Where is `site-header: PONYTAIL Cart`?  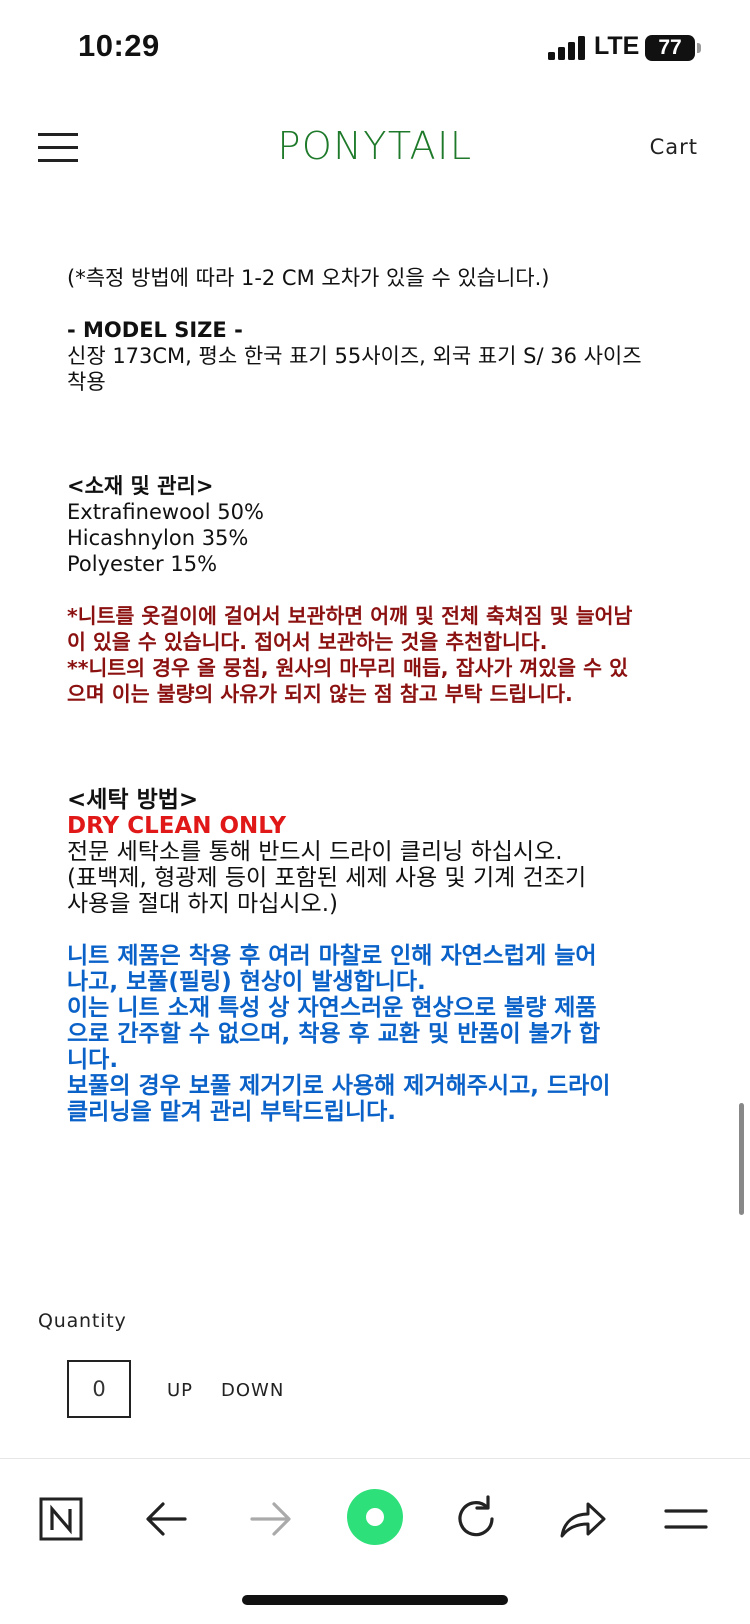 site-header: PONYTAIL Cart is located at coordinates (375, 150).